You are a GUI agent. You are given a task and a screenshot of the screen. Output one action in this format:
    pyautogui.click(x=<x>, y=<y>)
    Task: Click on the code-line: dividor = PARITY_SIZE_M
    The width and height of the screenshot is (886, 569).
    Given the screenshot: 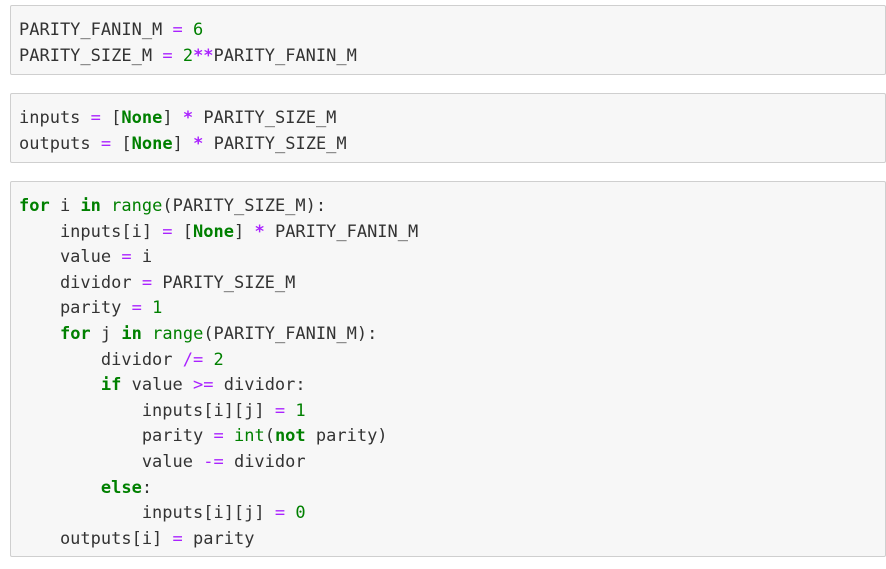 What is the action you would take?
    pyautogui.click(x=448, y=284)
    